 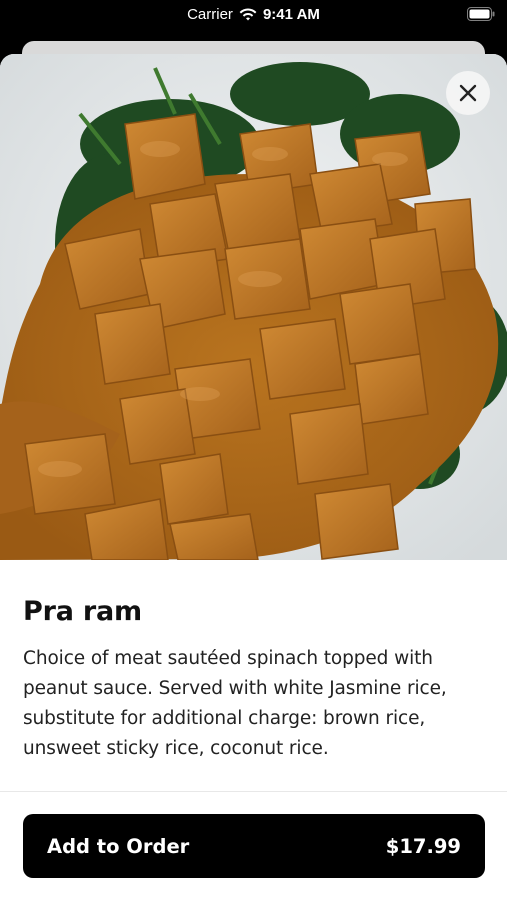 I want to click on close-button, so click(x=468, y=93).